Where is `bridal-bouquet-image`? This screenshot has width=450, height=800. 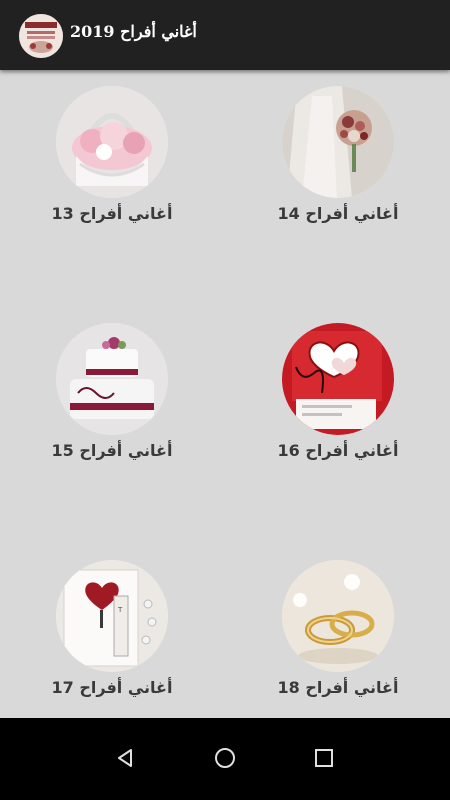 bridal-bouquet-image is located at coordinates (338, 142).